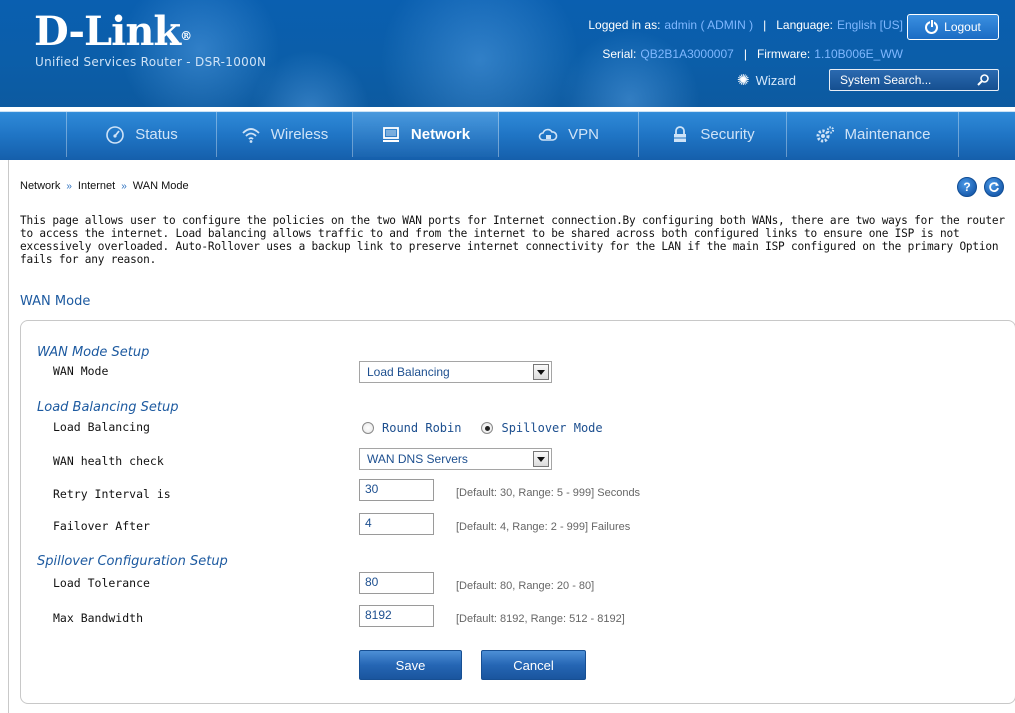  I want to click on lock-icon, so click(680, 133).